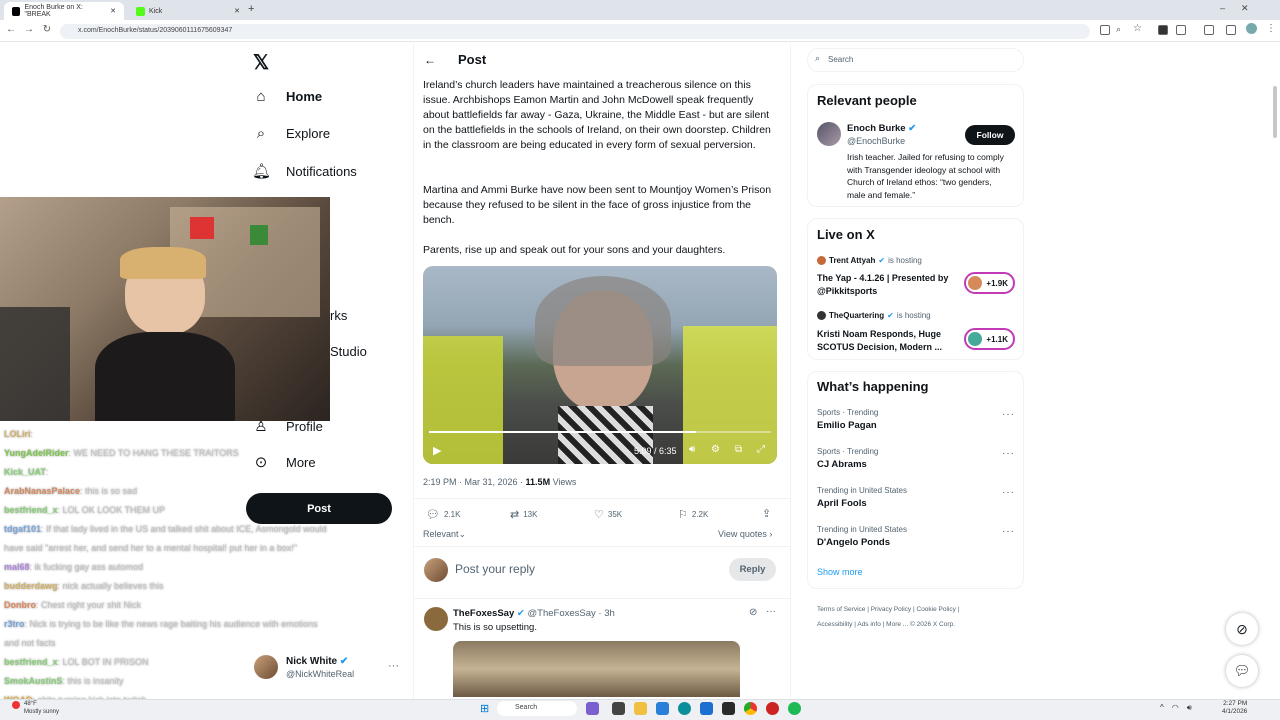 This screenshot has height=720, width=1280. Describe the element at coordinates (287, 96) in the screenshot. I see `nav-home: ⌂ Home` at that location.